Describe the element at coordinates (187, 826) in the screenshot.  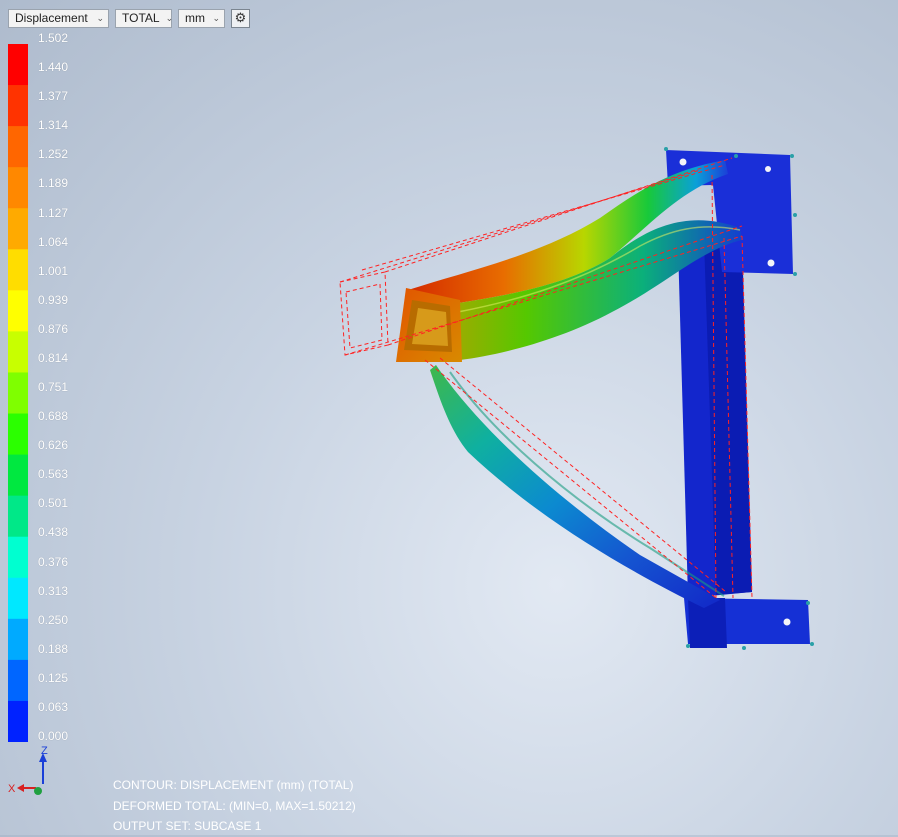
I see `output-set-info: OUTPUT SET: SUBCASE 1` at that location.